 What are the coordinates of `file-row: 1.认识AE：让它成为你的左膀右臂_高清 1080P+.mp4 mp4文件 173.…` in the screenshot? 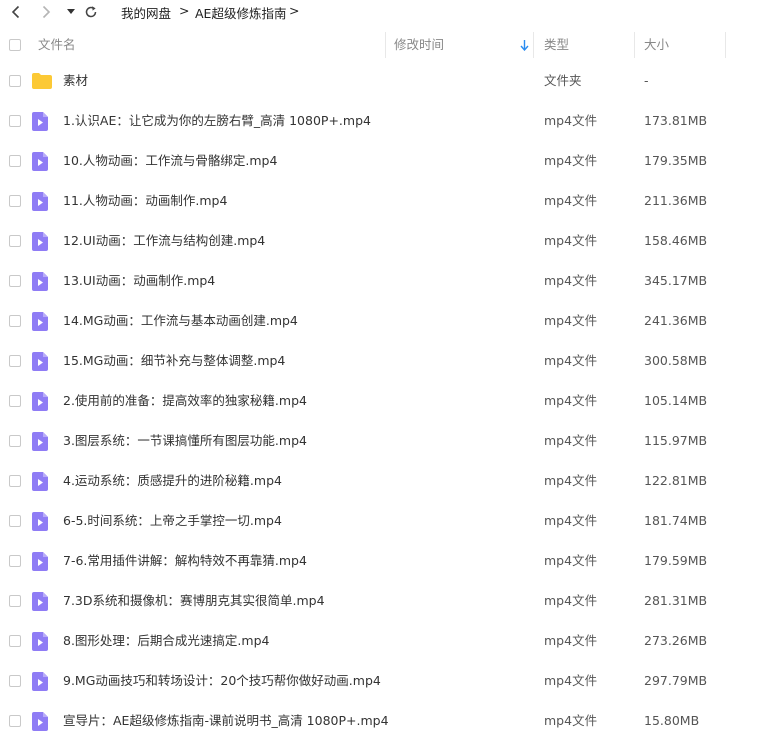 It's located at (381, 121).